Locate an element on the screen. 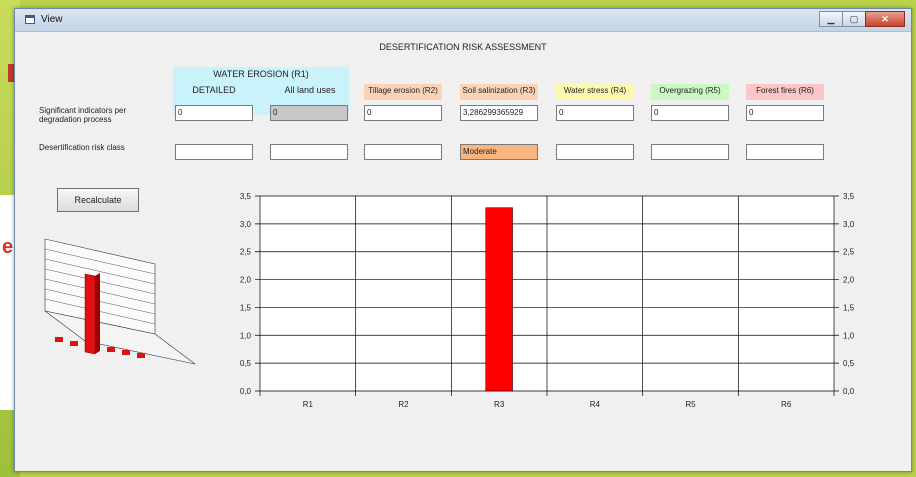 This screenshot has height=477, width=916. indicator-field-r3: 3,286299365929 is located at coordinates (499, 113).